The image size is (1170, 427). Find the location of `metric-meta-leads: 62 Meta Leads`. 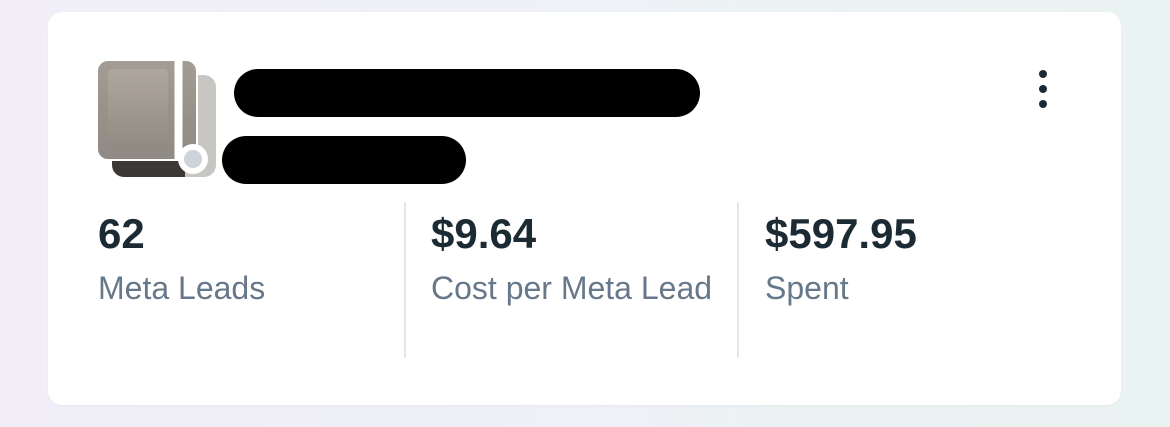

metric-meta-leads: 62 Meta Leads is located at coordinates (248, 259).